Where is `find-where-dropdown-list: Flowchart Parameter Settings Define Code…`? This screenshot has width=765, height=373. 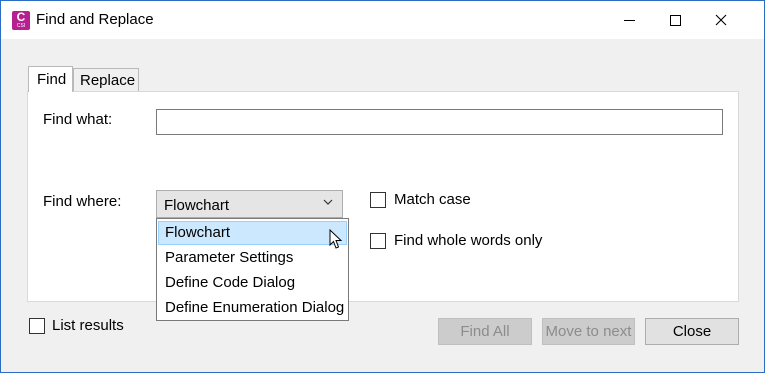 find-where-dropdown-list: Flowchart Parameter Settings Define Code… is located at coordinates (252, 269).